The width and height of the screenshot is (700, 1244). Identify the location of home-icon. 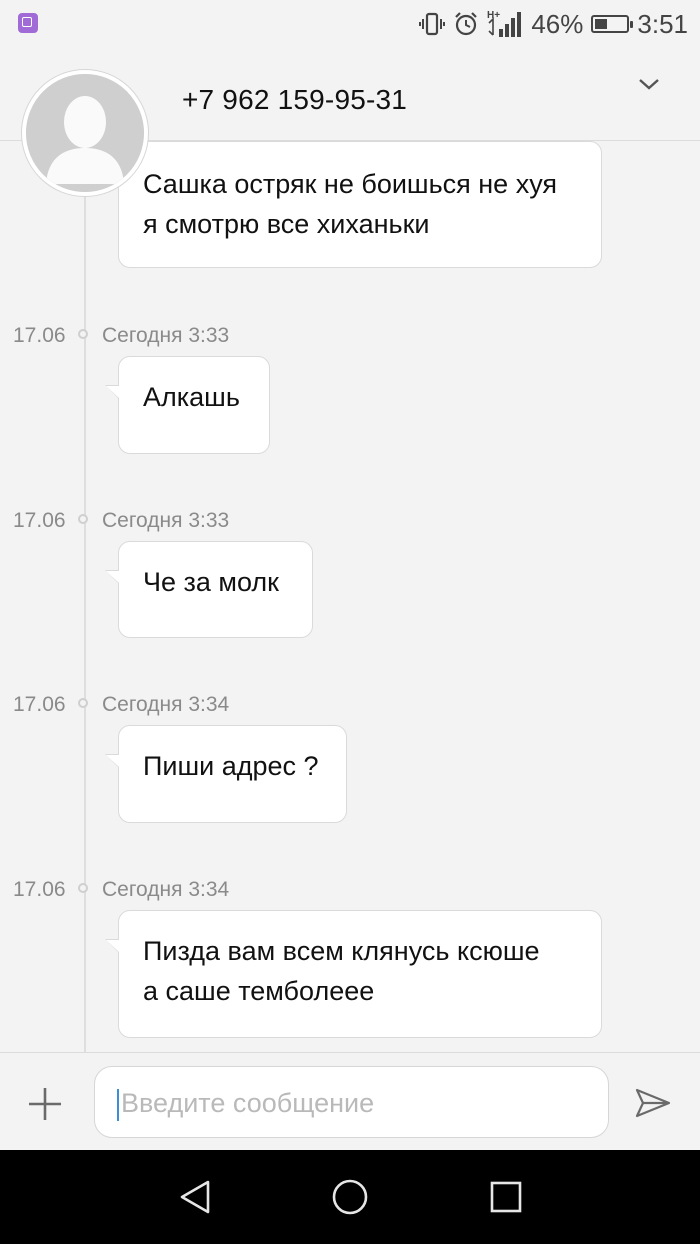
(350, 1197).